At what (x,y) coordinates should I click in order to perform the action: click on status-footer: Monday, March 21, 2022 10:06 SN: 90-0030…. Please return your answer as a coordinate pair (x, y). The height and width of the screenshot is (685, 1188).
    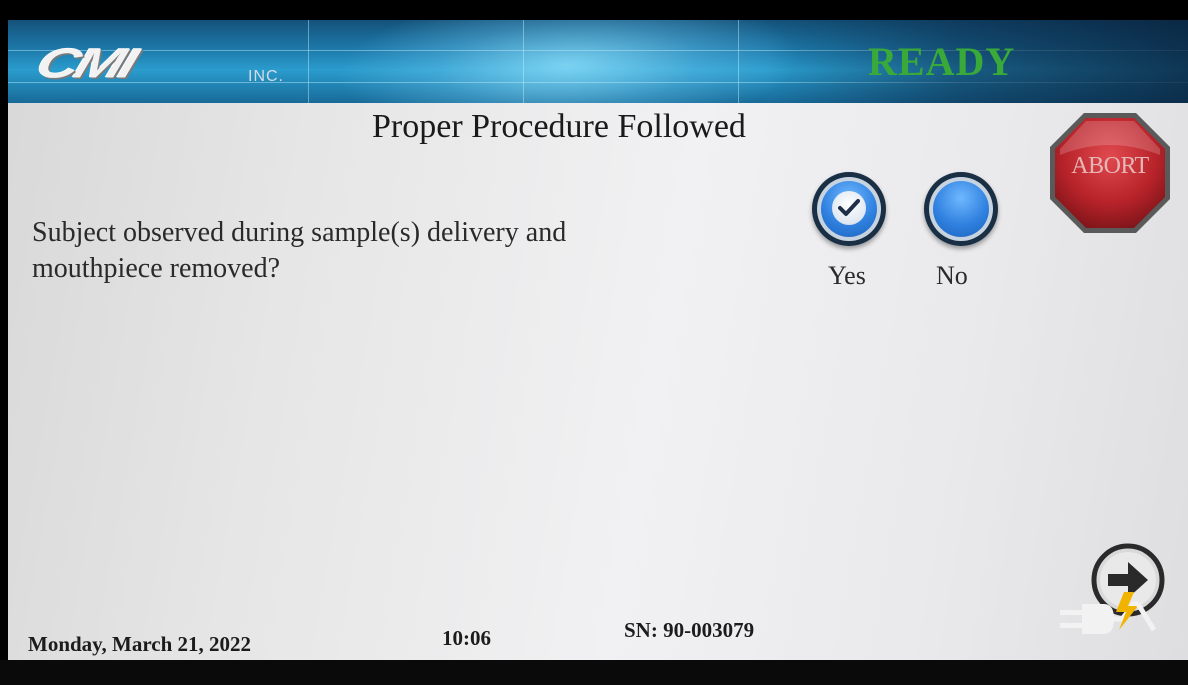
    Looking at the image, I should click on (598, 639).